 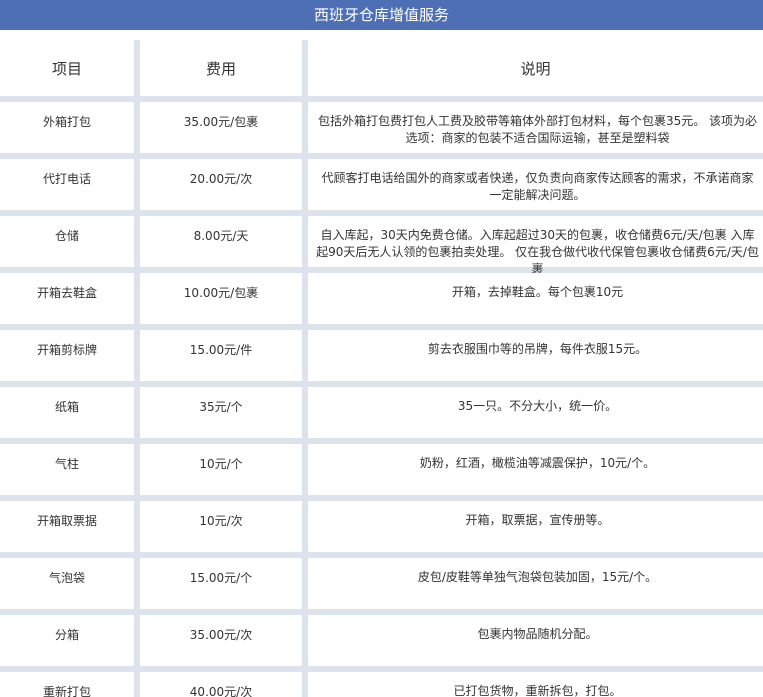 I want to click on table-cell-item: 仓储, so click(x=67, y=241).